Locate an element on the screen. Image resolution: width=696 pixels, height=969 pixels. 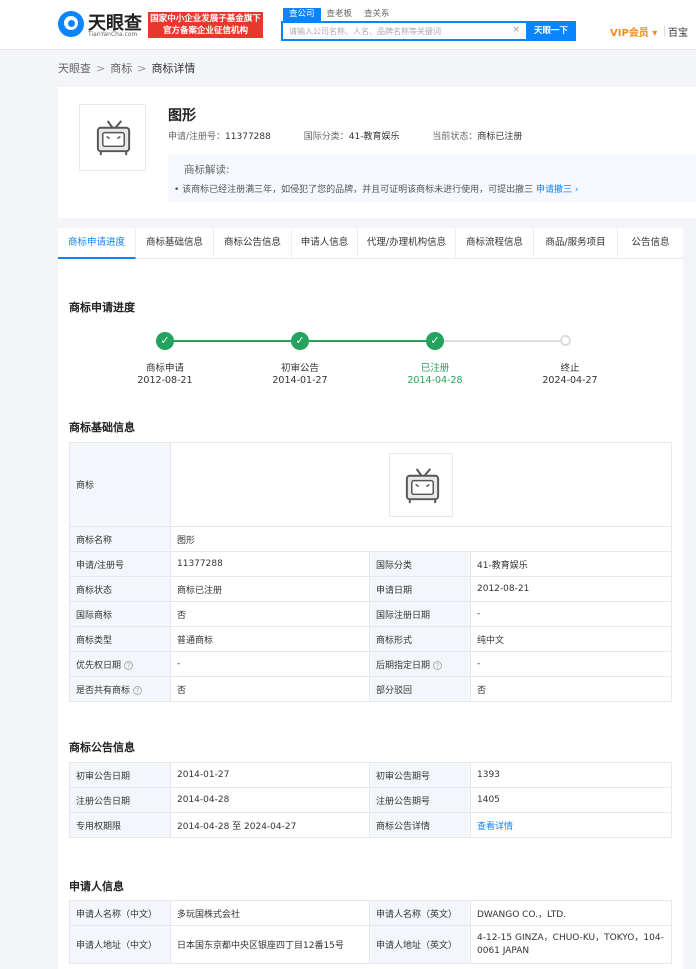
search-type-tabs: 查公司 查老板 查关系 is located at coordinates (339, 14).